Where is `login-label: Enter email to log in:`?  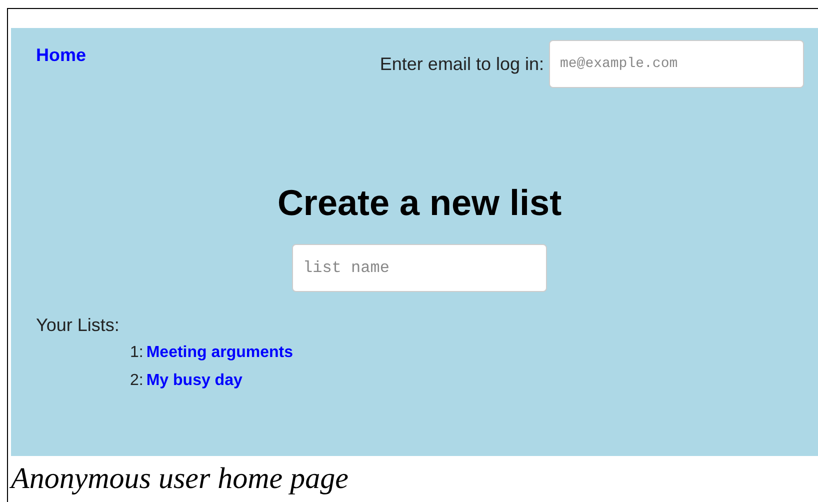 login-label: Enter email to log in: is located at coordinates (462, 64).